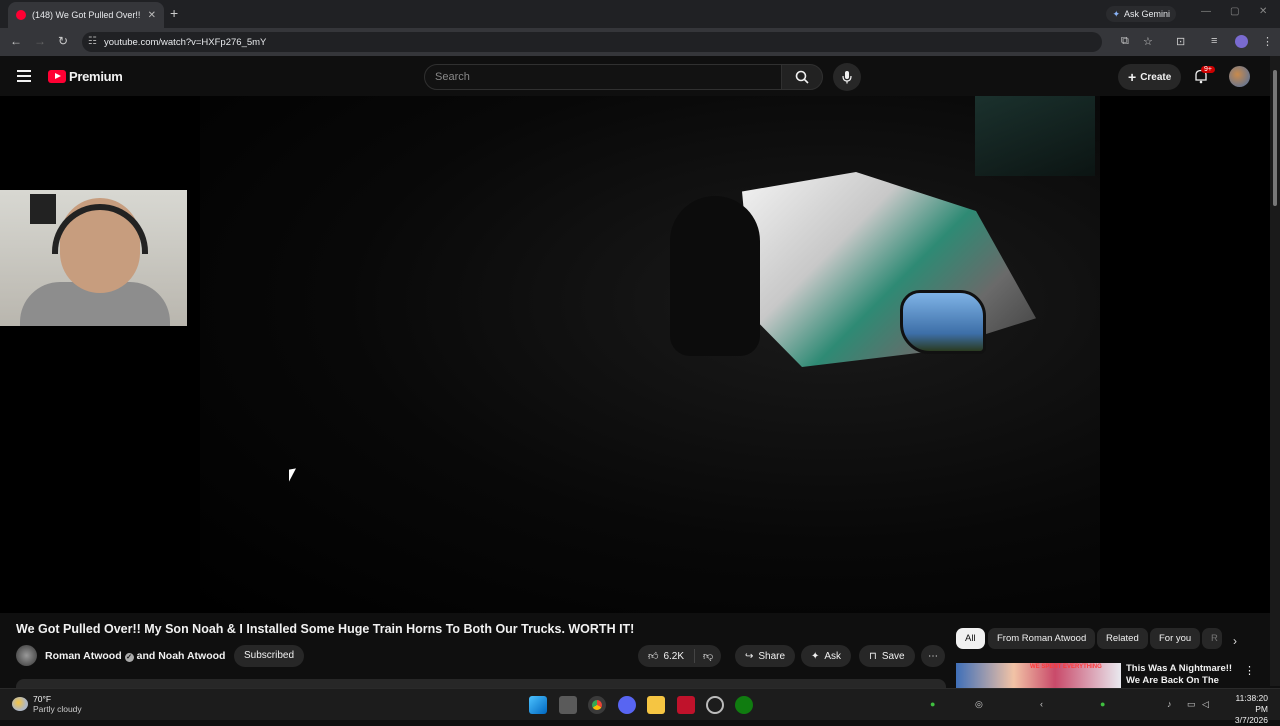  I want to click on ask-button: ✦ Ask, so click(826, 656).